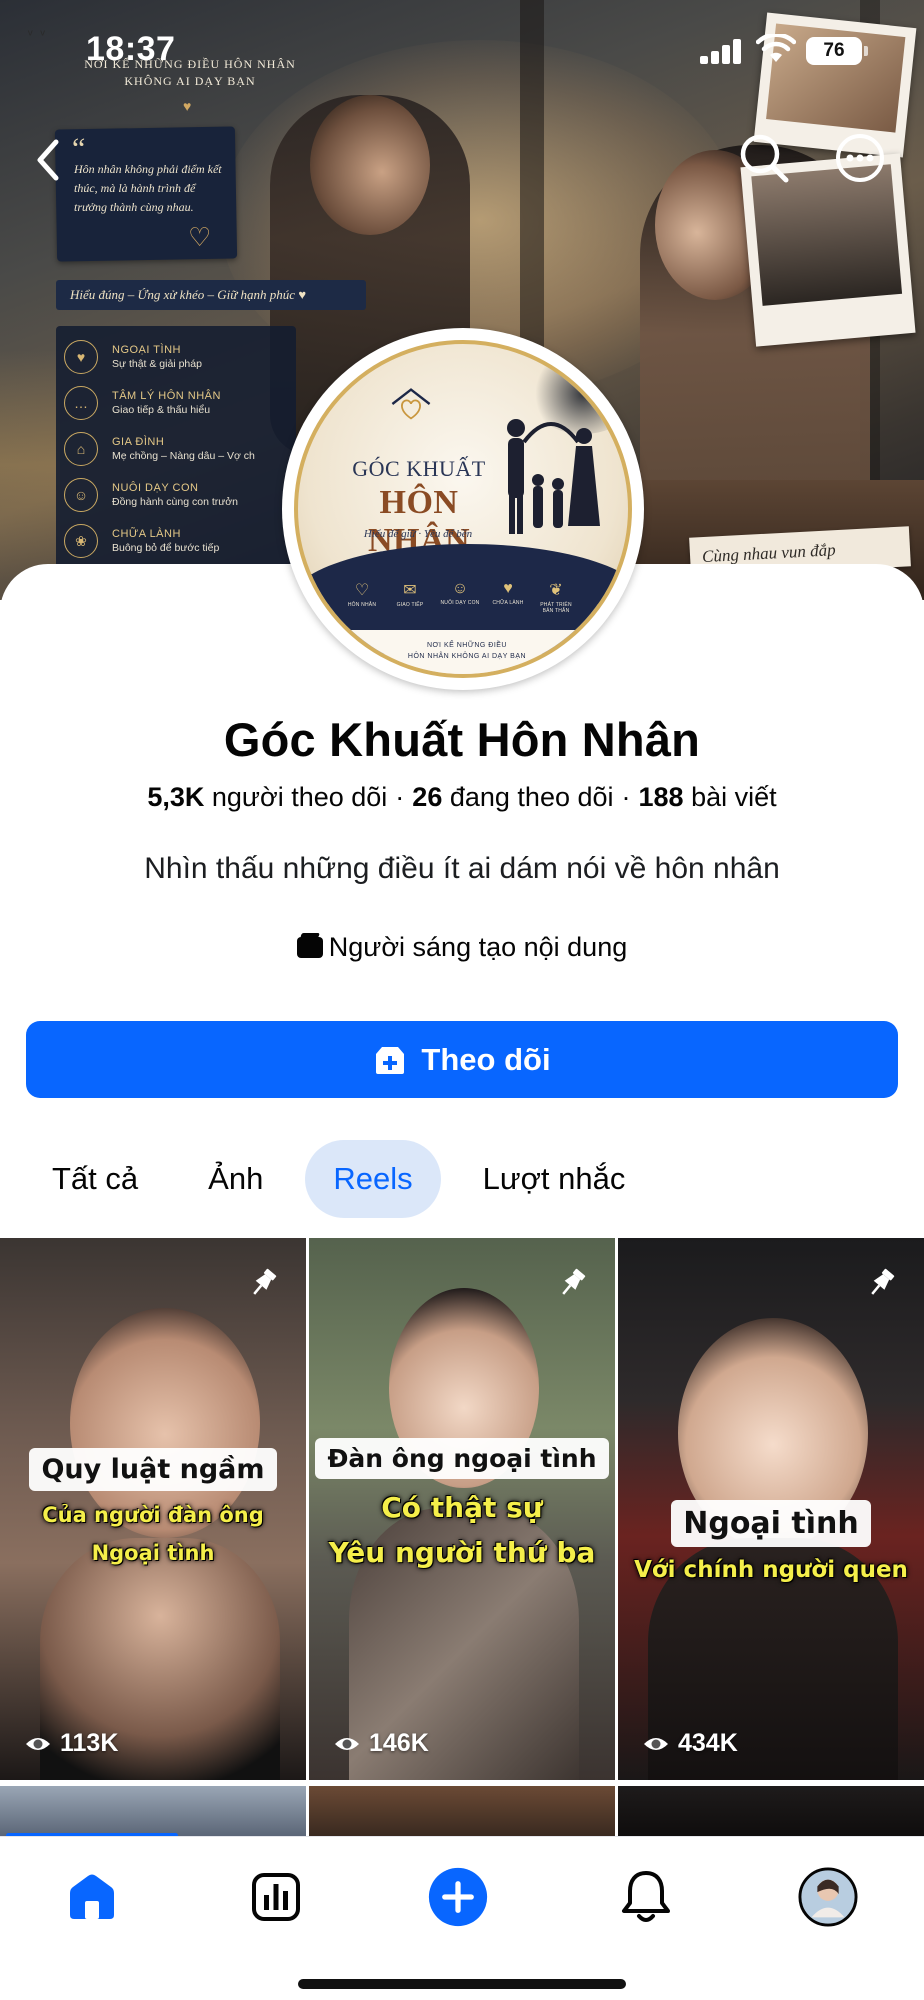 The image size is (924, 2000). I want to click on reel-views: 434K, so click(690, 1743).